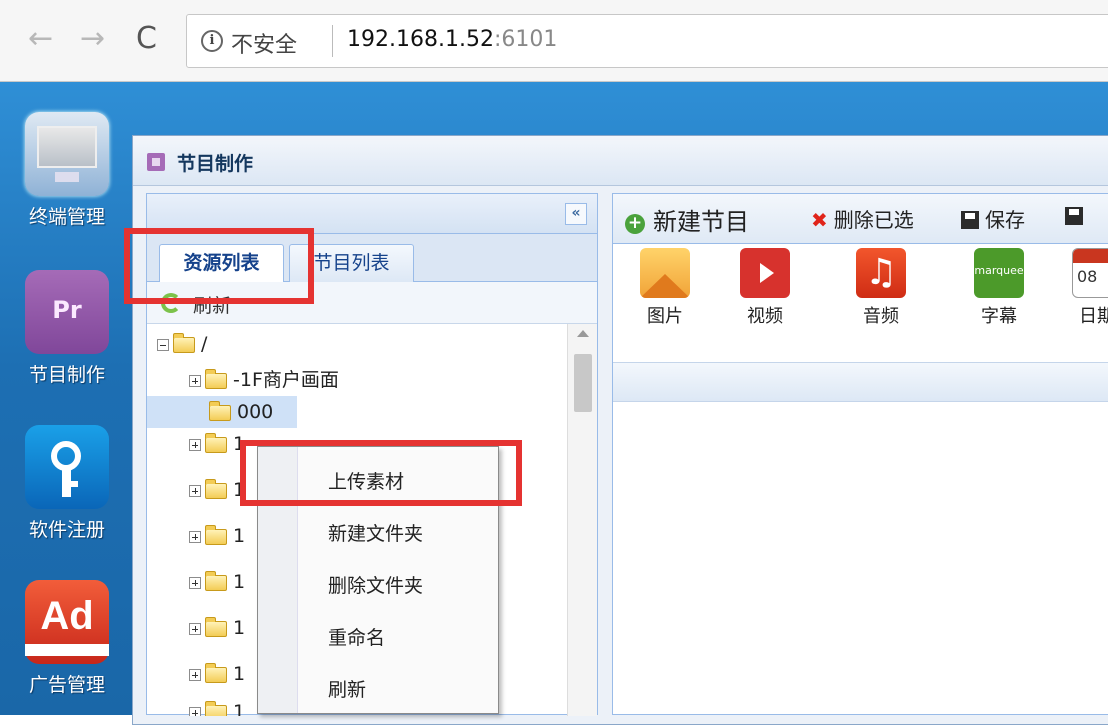 Image resolution: width=1108 pixels, height=725 pixels. What do you see at coordinates (66, 685) in the screenshot?
I see `desktop-icon-label: 广告管理` at bounding box center [66, 685].